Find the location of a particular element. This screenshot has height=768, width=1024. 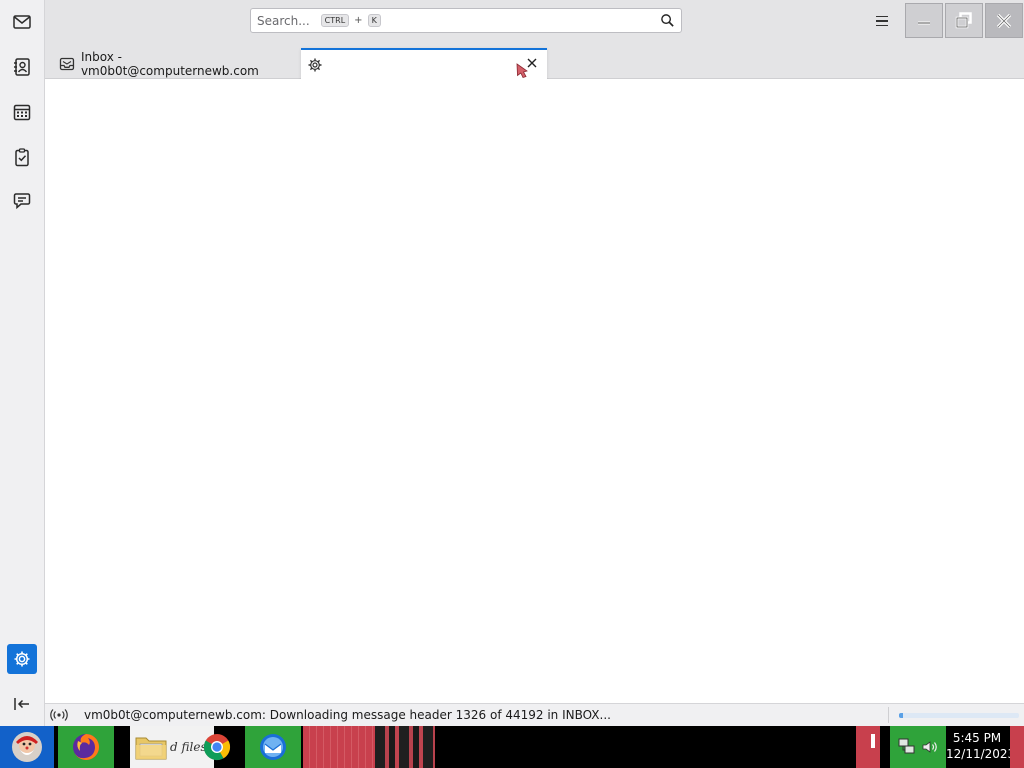

settings-space-button is located at coordinates (22, 659).